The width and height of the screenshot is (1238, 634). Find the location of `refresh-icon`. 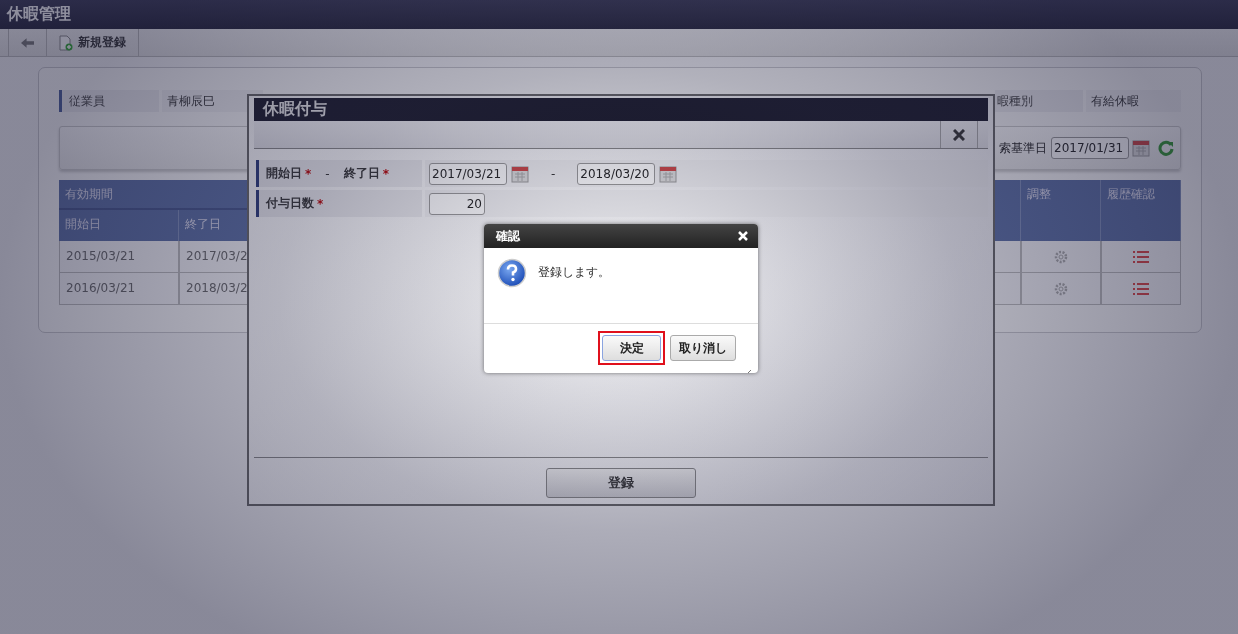

refresh-icon is located at coordinates (1166, 148).